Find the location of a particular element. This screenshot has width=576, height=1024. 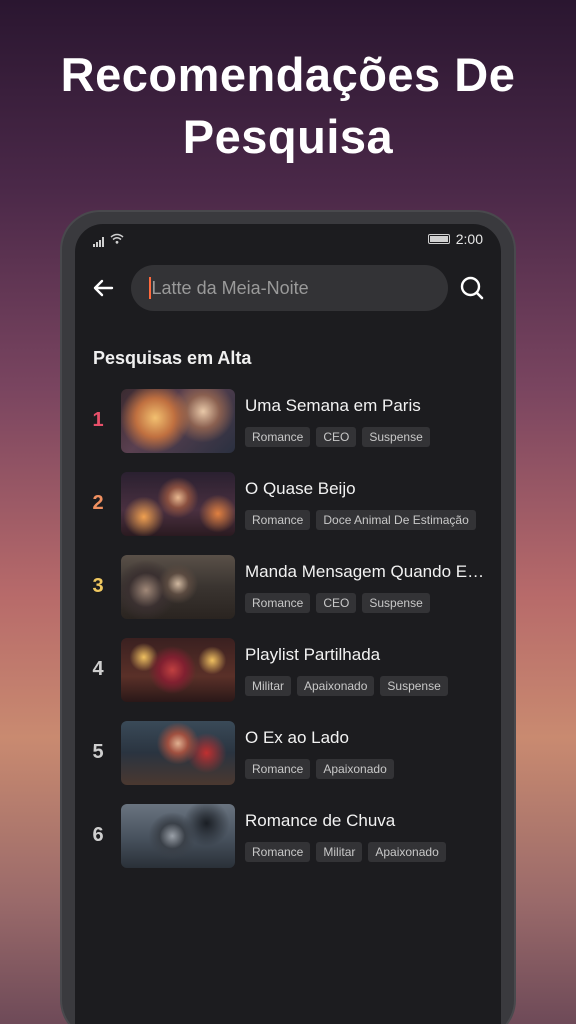

search-input: Latte da Meia-Noite is located at coordinates (289, 288).